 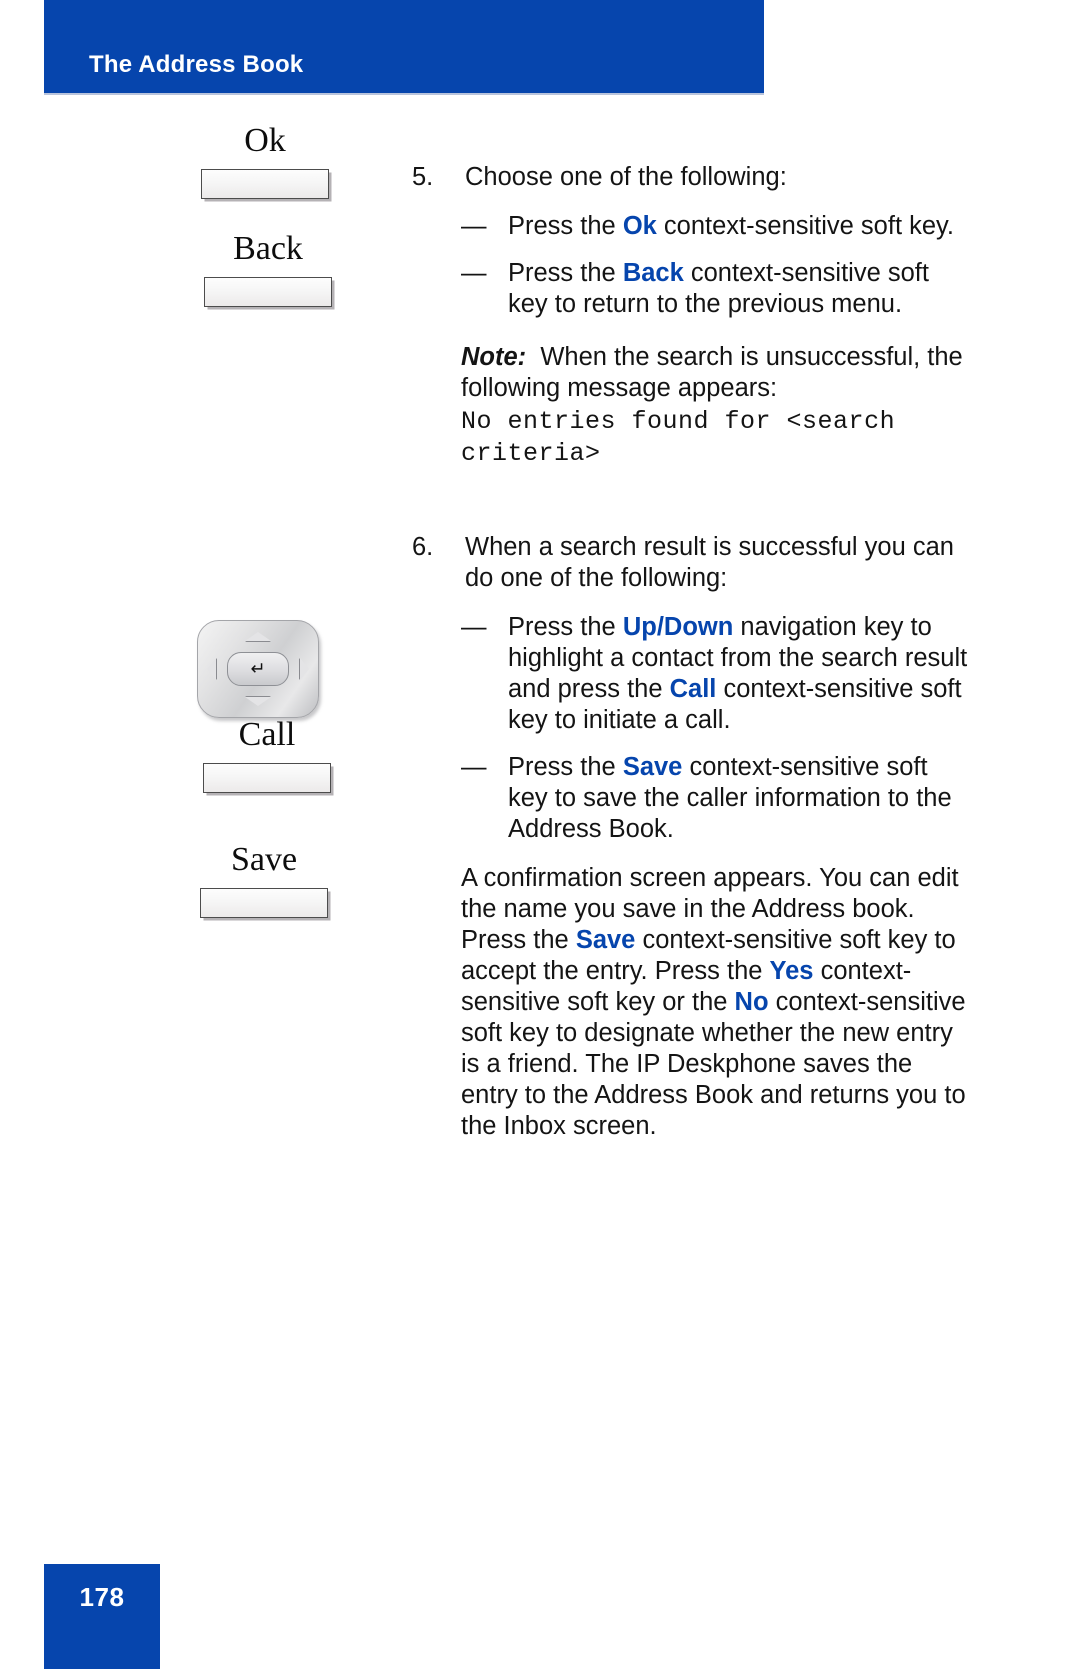 I want to click on navigation-down-arrow-icon, so click(x=258, y=701).